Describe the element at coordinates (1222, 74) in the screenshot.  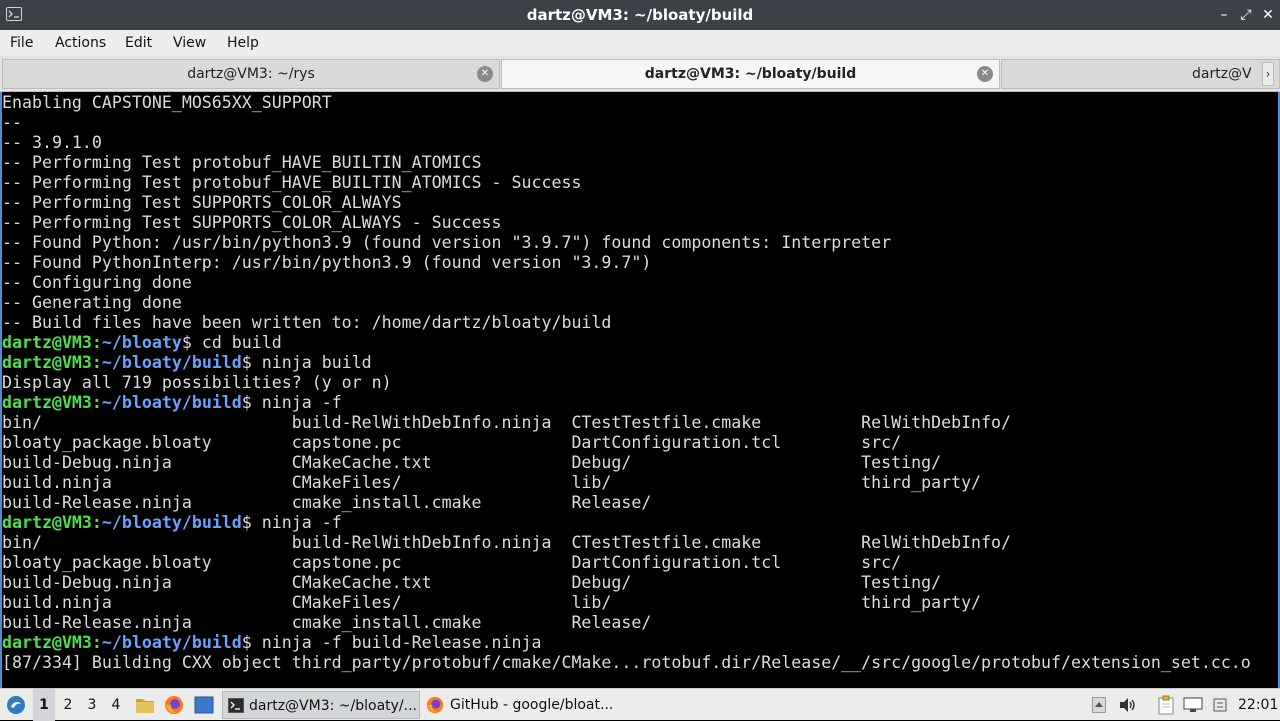
I see `tab-label: dartz@V` at that location.